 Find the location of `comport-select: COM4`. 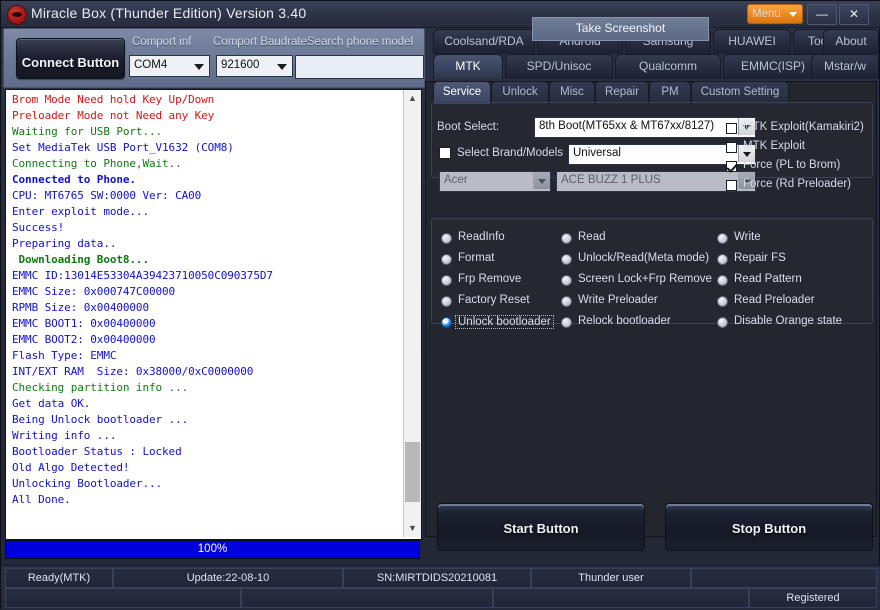

comport-select: COM4 is located at coordinates (169, 66).